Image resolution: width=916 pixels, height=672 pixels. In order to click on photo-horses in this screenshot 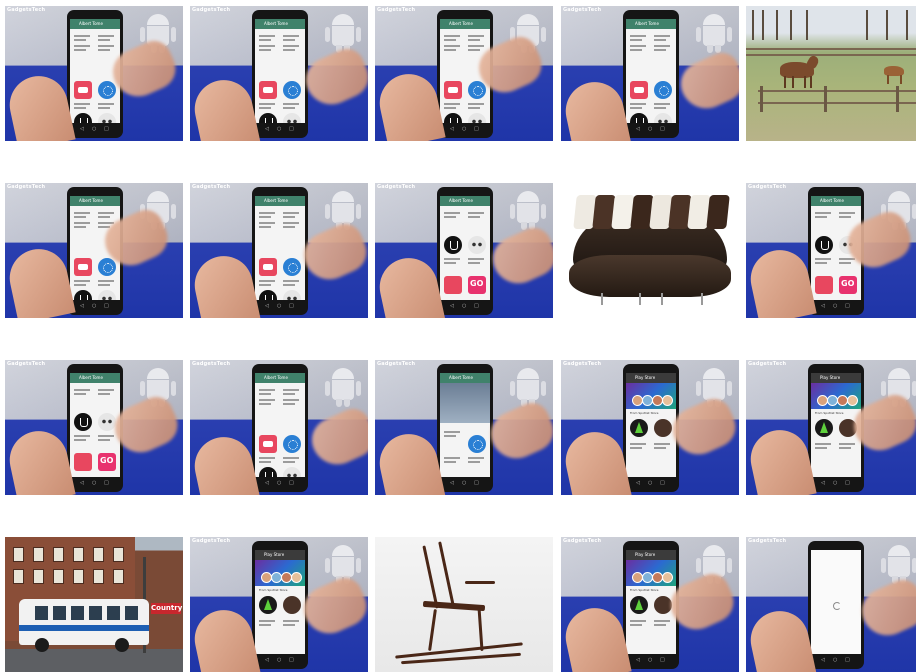, I will do `click(831, 73)`.